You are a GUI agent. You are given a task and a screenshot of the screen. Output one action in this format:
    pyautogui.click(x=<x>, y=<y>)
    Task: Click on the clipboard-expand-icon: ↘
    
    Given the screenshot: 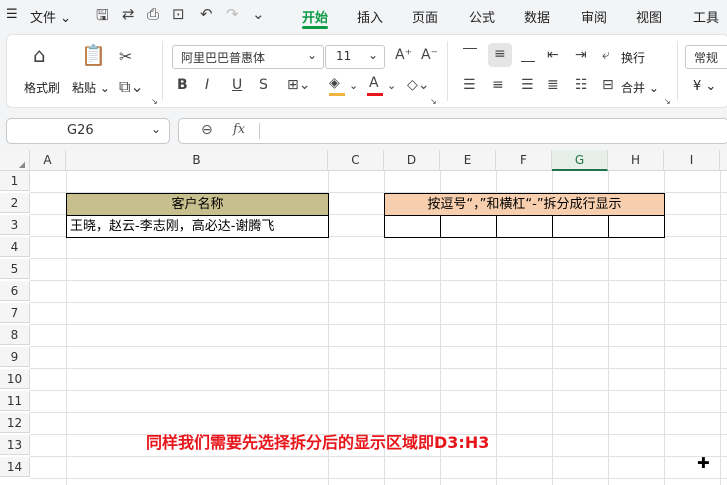 What is the action you would take?
    pyautogui.click(x=154, y=101)
    